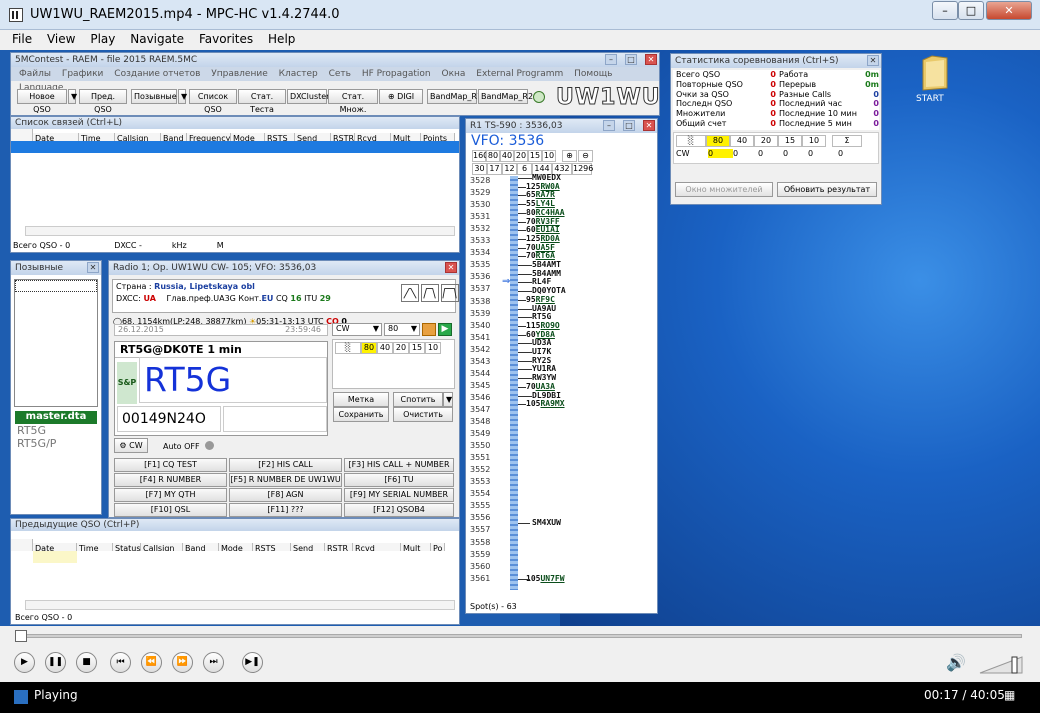  I want to click on function-key-button: [F2] HIS CALL, so click(285, 465).